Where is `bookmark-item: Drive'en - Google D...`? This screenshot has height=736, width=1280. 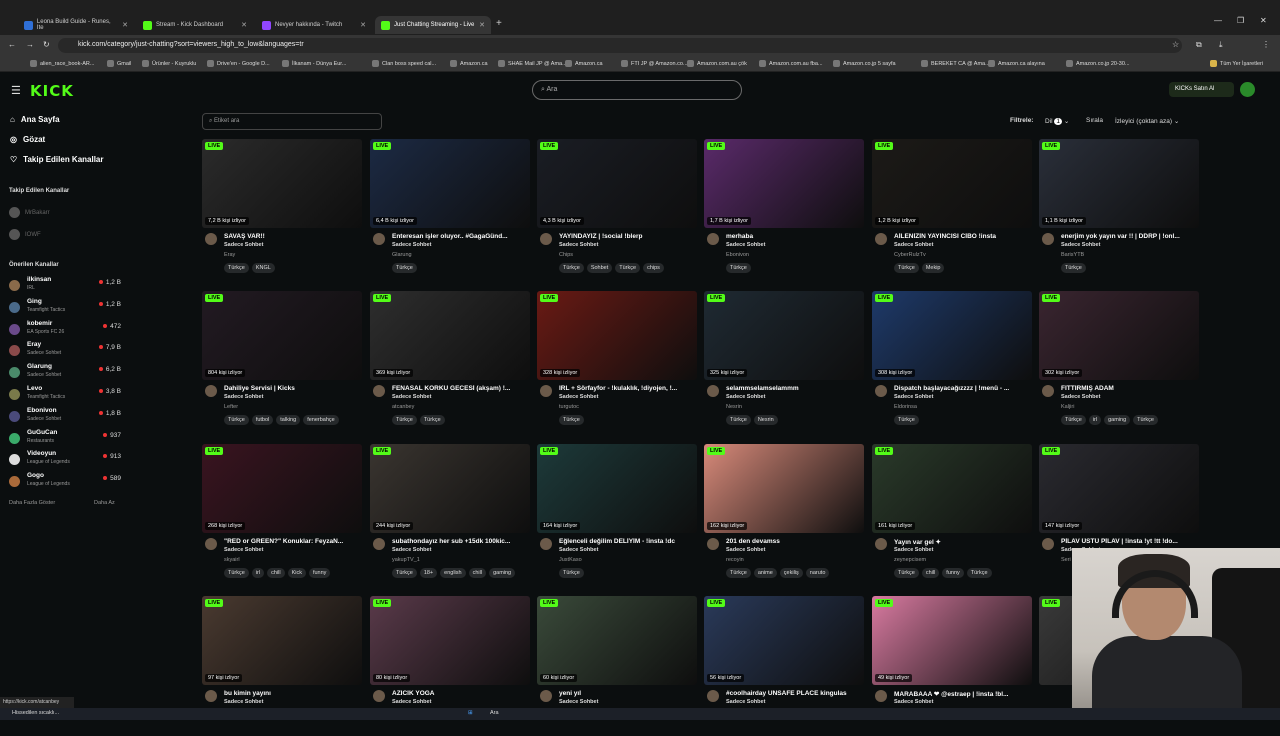
bookmark-item: Drive'en - Google D... is located at coordinates (238, 63).